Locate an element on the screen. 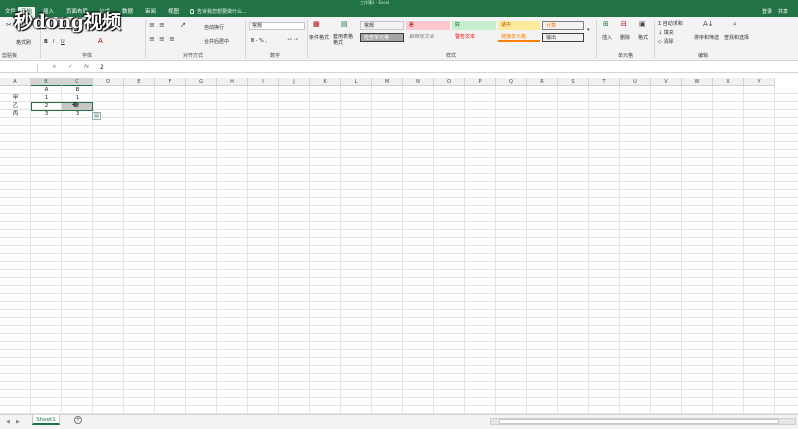  bold-button: B is located at coordinates (46, 42).